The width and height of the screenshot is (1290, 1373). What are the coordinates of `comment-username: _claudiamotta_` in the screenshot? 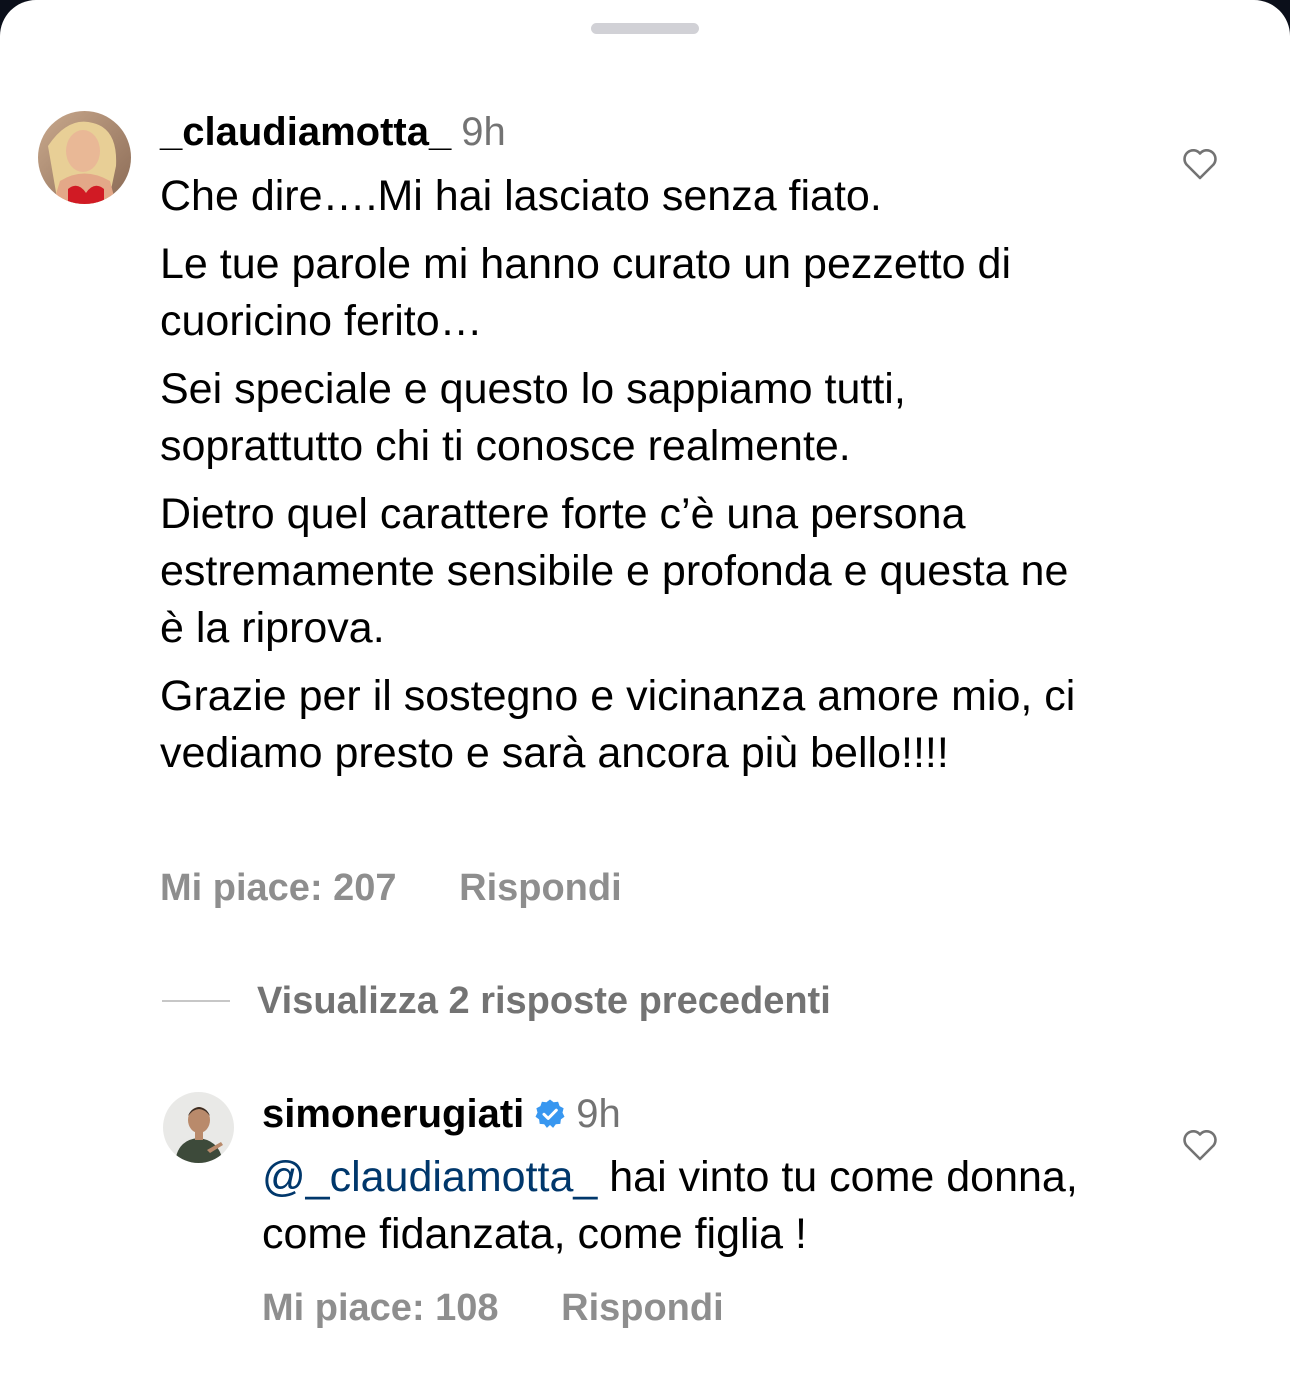 It's located at (305, 132).